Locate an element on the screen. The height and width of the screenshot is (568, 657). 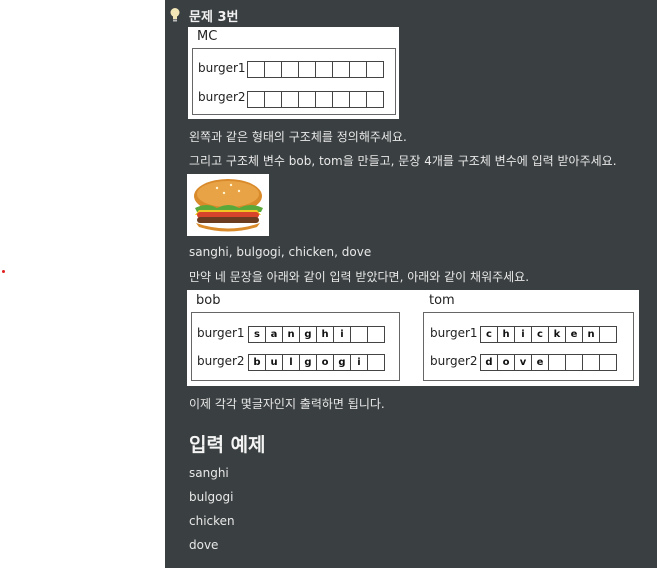
struct-row-label: burger1 is located at coordinates (222, 68).